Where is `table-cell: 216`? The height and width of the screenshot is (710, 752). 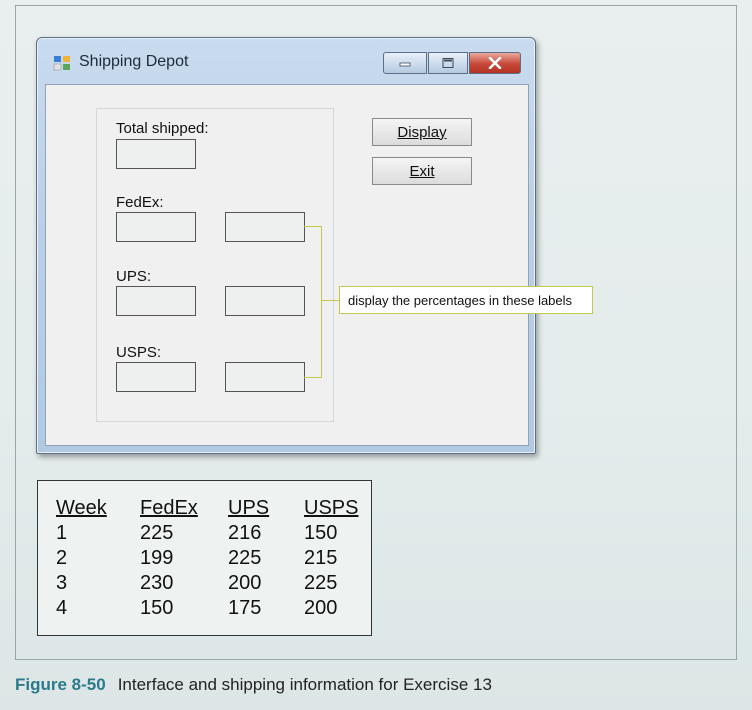
table-cell: 216 is located at coordinates (245, 533).